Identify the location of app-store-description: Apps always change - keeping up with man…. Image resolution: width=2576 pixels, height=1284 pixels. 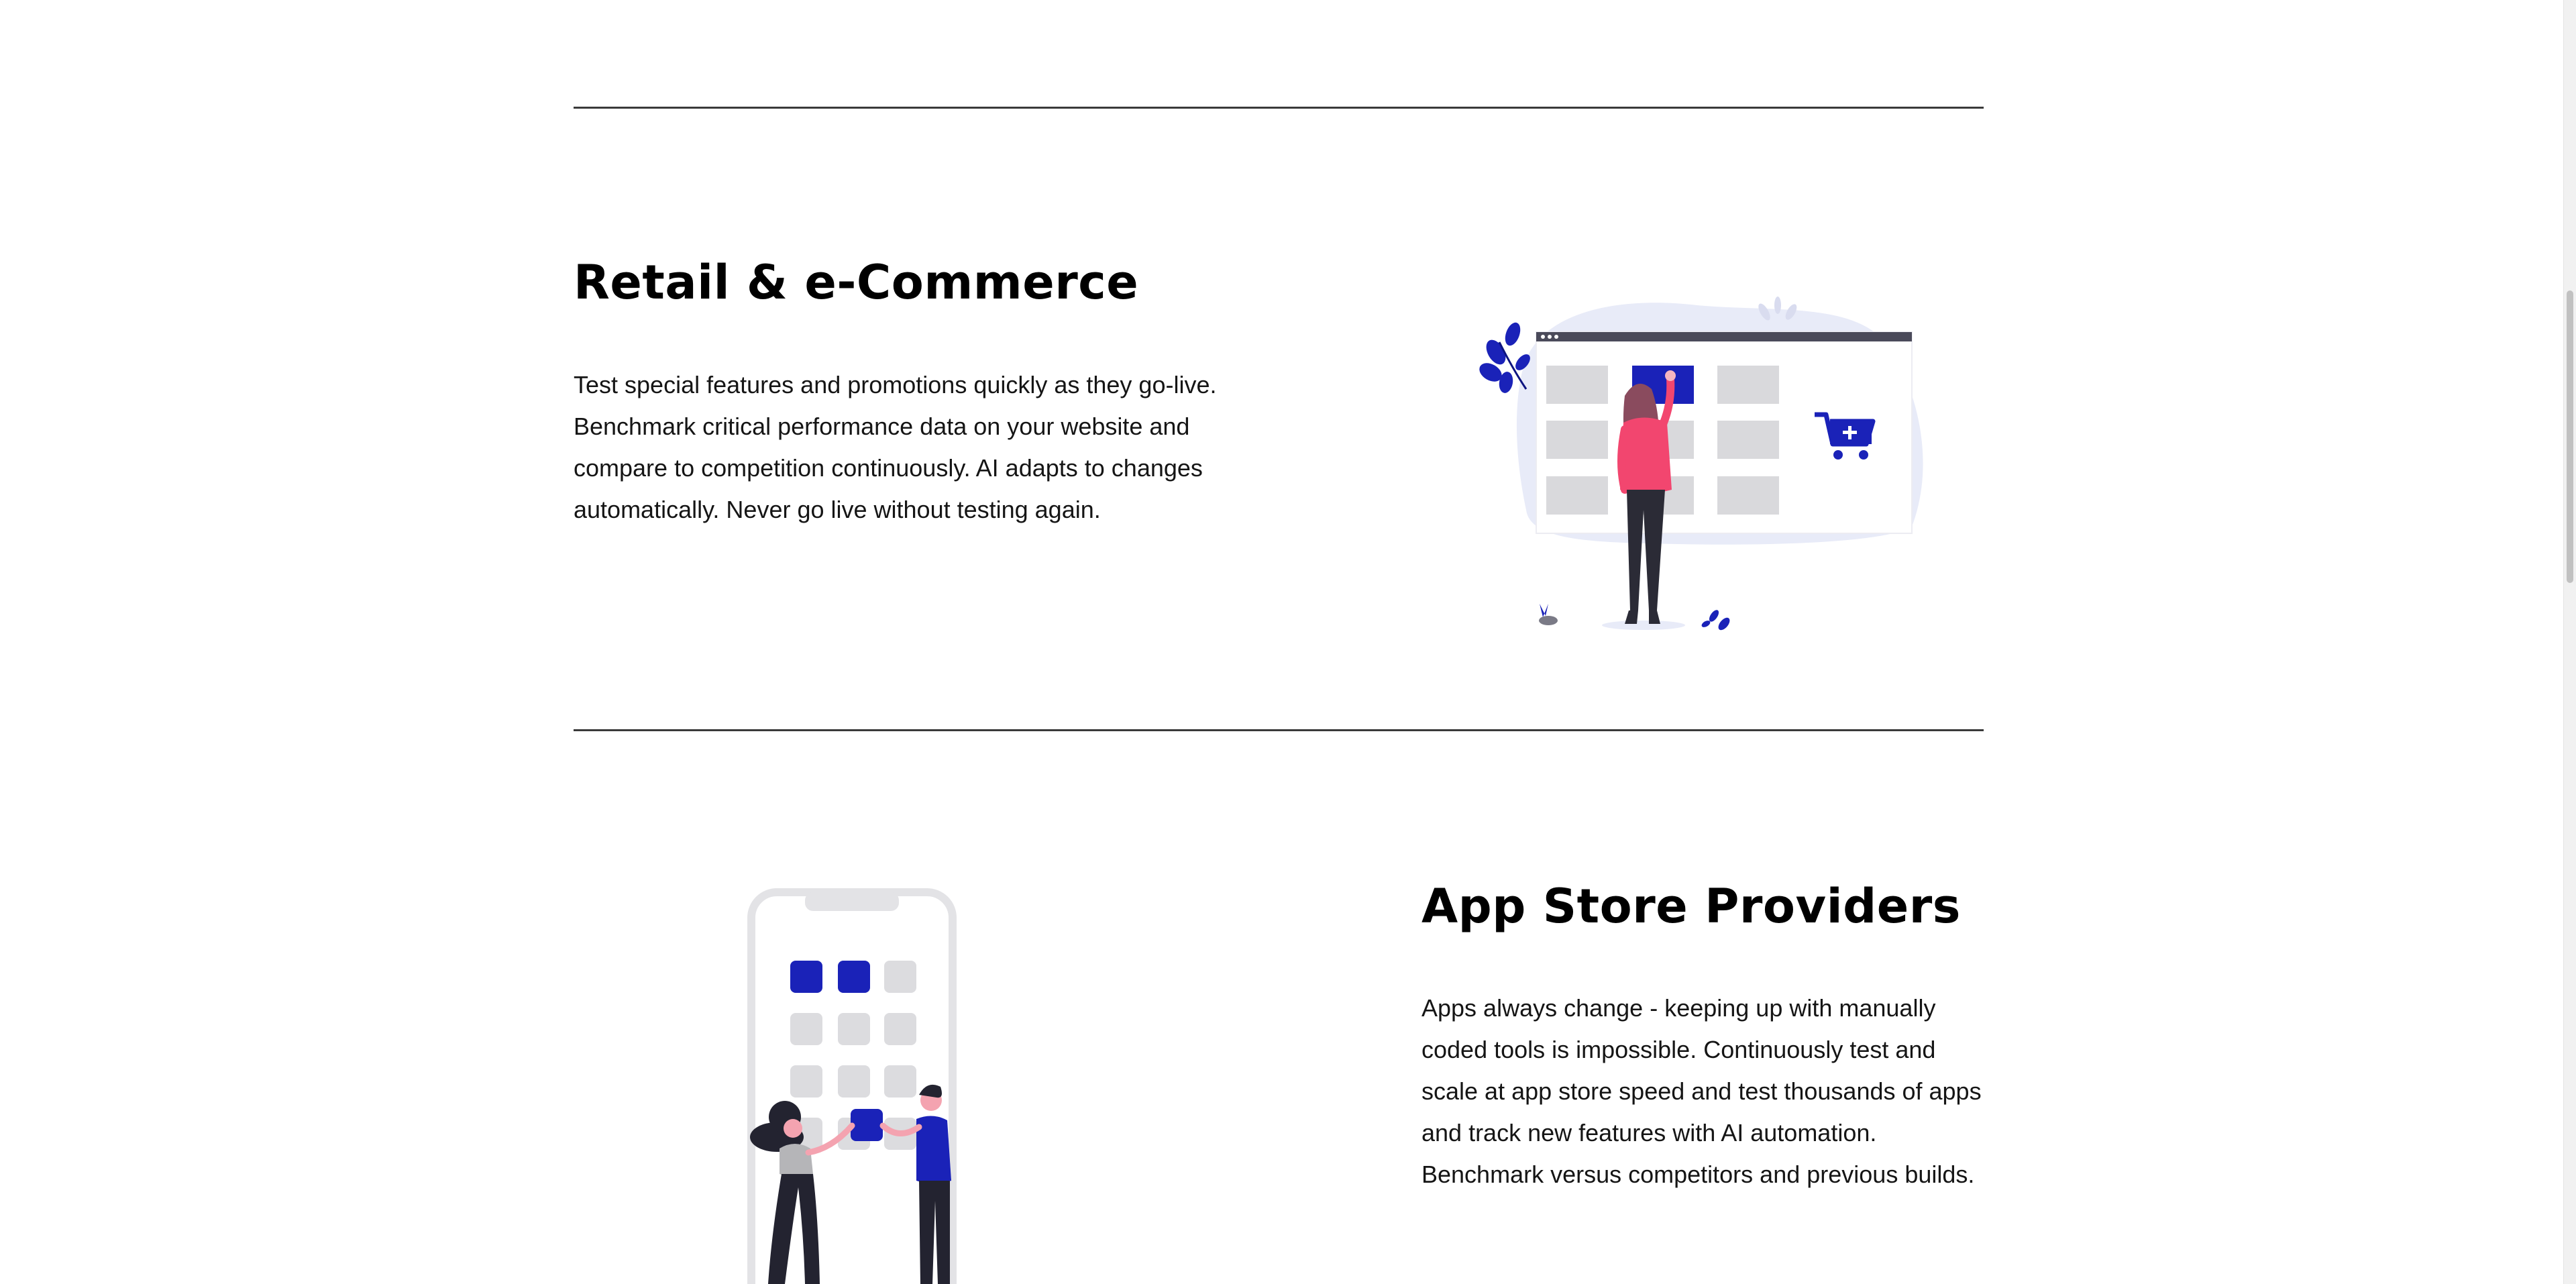
(1701, 1091).